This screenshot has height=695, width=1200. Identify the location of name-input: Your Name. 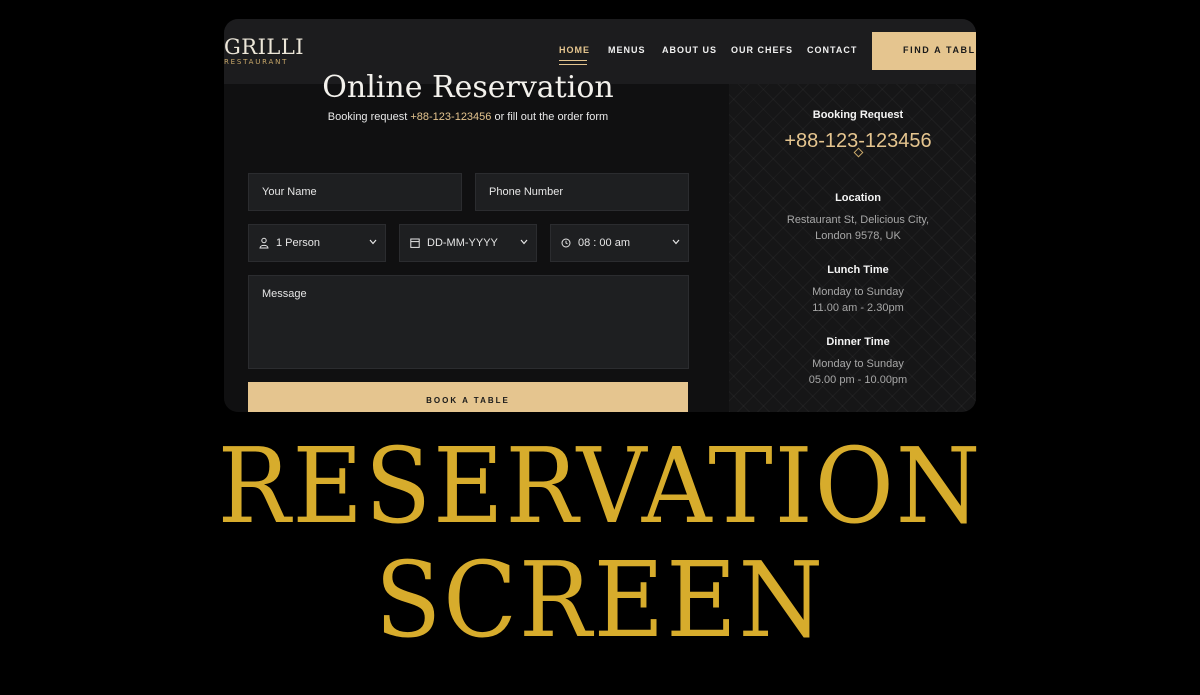
(355, 192).